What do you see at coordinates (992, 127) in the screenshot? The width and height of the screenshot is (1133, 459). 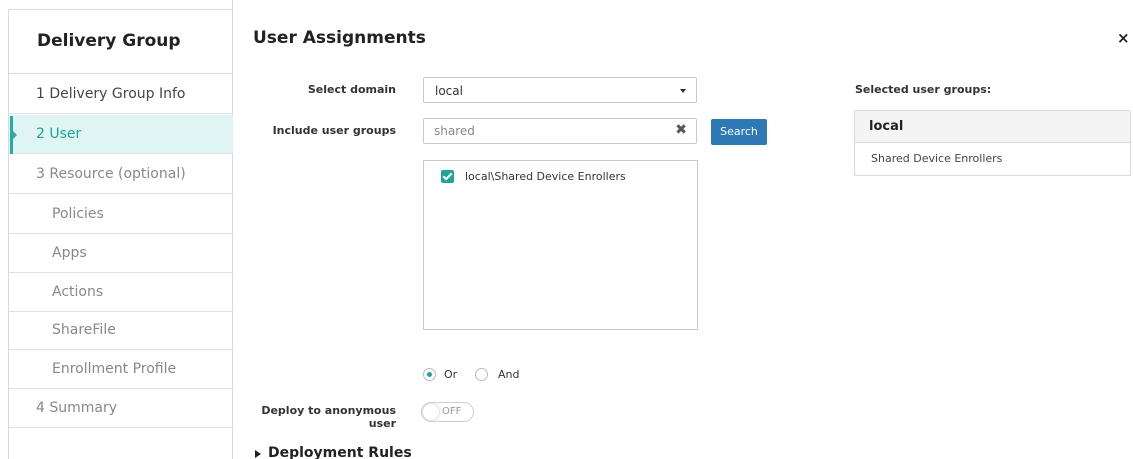 I see `selected-group-domain: local` at bounding box center [992, 127].